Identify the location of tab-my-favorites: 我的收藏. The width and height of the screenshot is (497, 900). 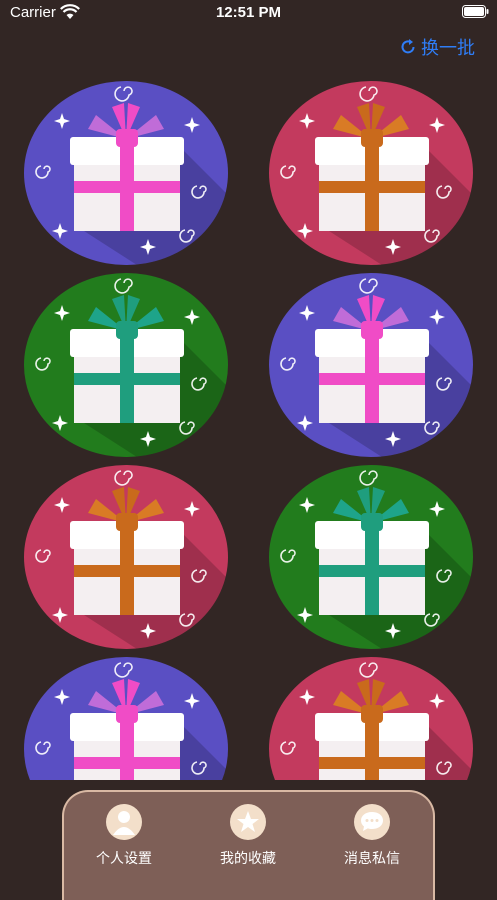
(248, 836).